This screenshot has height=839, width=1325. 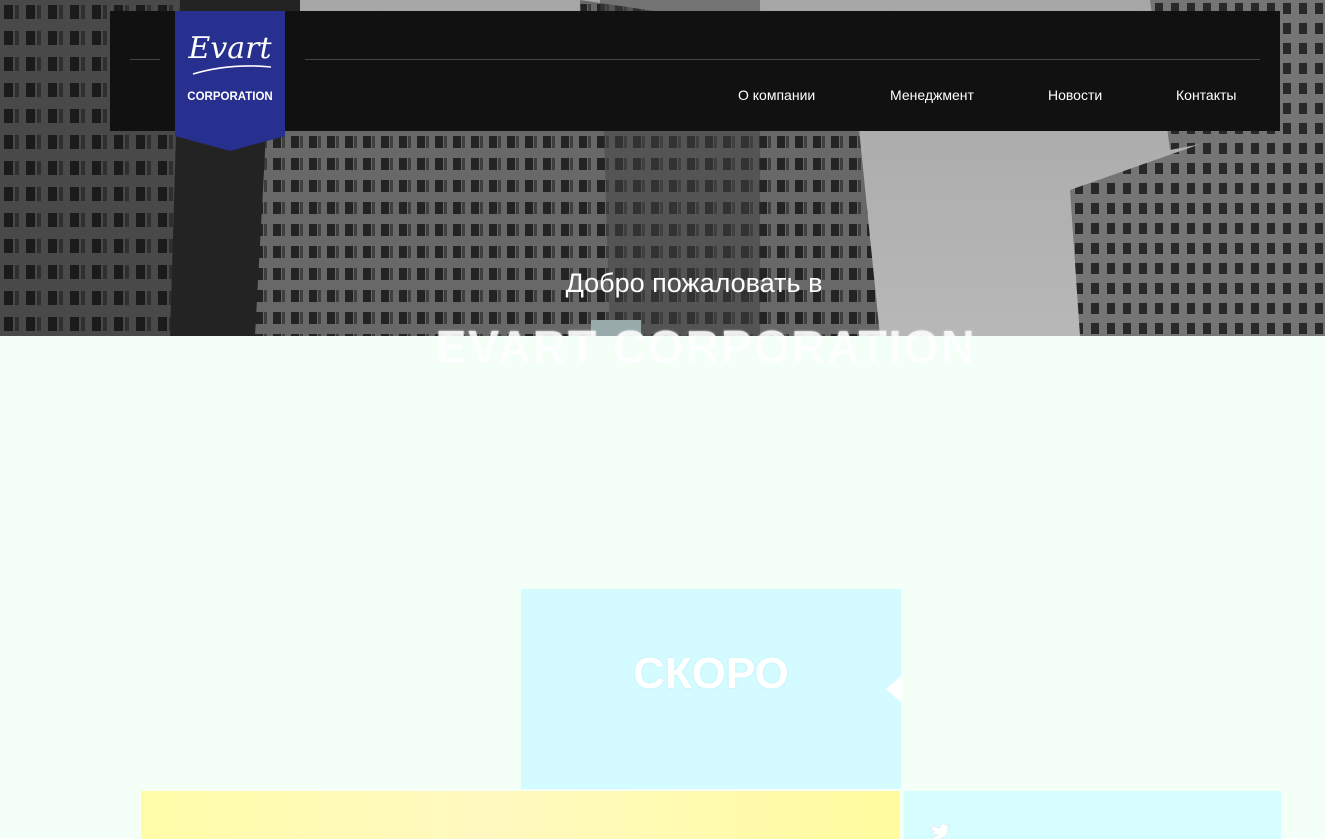 I want to click on logo-script-text: Evart, so click(x=230, y=48).